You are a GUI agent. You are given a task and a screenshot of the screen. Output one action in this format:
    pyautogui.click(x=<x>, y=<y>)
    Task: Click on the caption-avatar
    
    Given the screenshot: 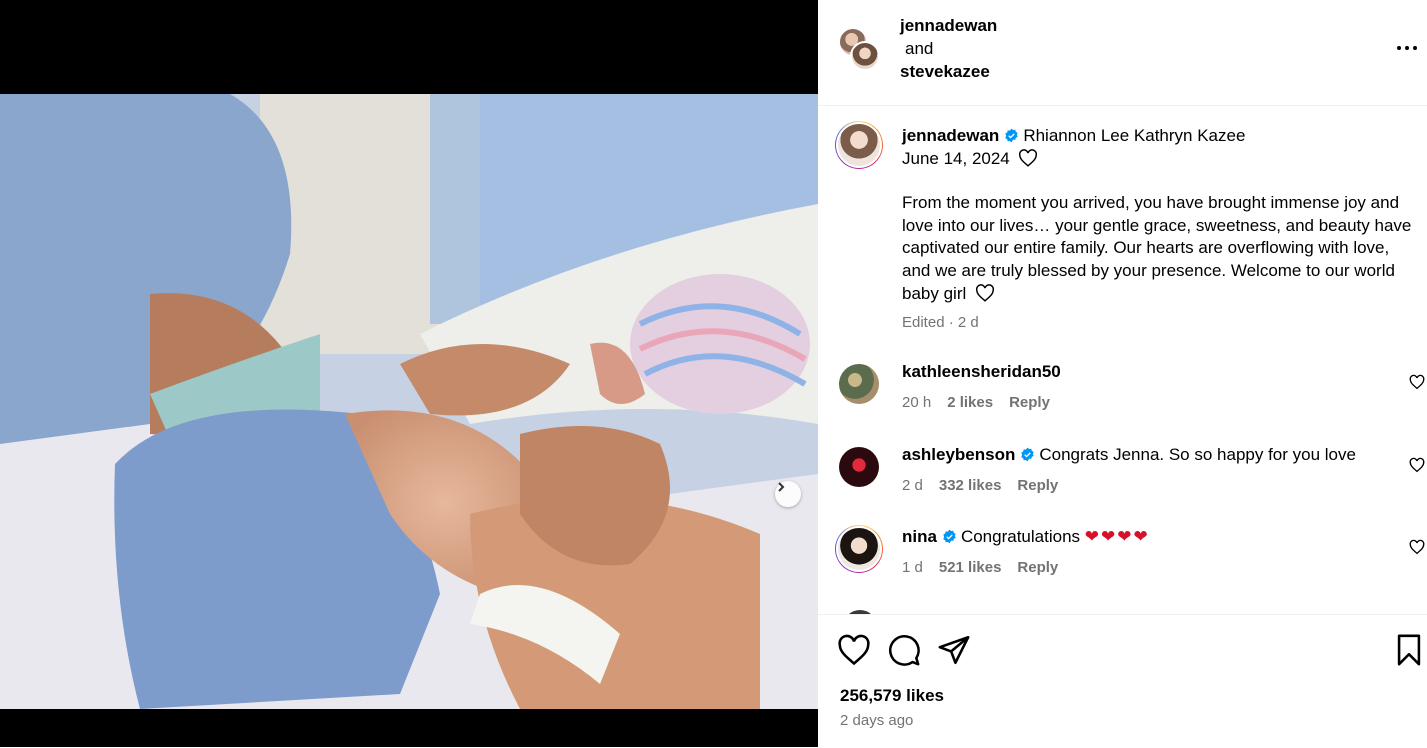 What is the action you would take?
    pyautogui.click(x=859, y=145)
    